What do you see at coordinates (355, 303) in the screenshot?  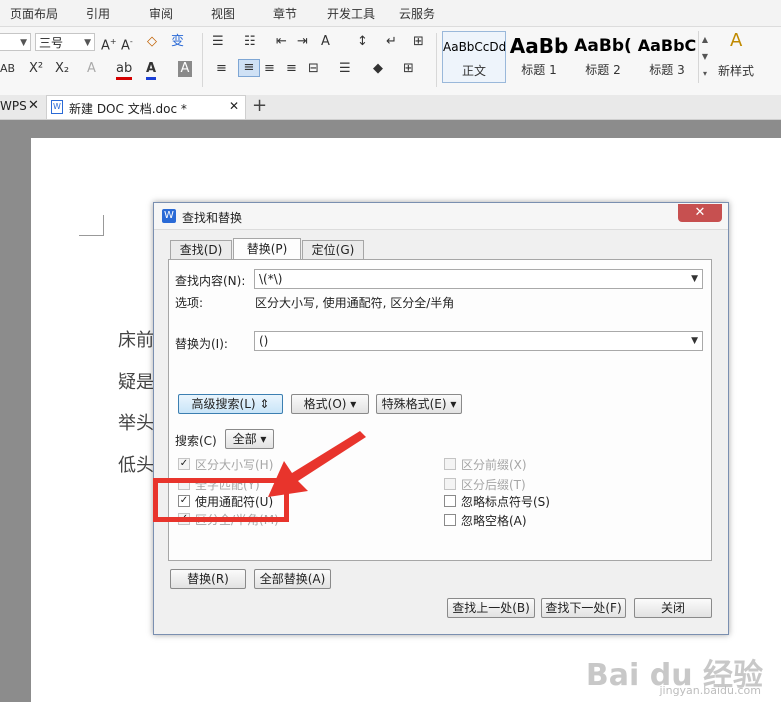 I see `options-value: 区分大小写, 使用通配符, 区分全/半角` at bounding box center [355, 303].